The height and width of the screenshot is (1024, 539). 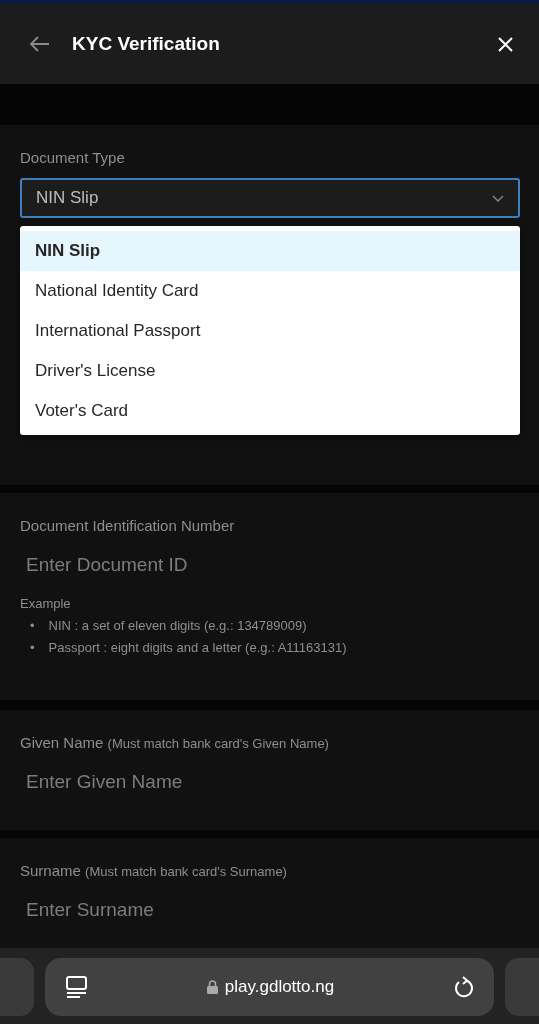 What do you see at coordinates (76, 987) in the screenshot?
I see `tabs-icon` at bounding box center [76, 987].